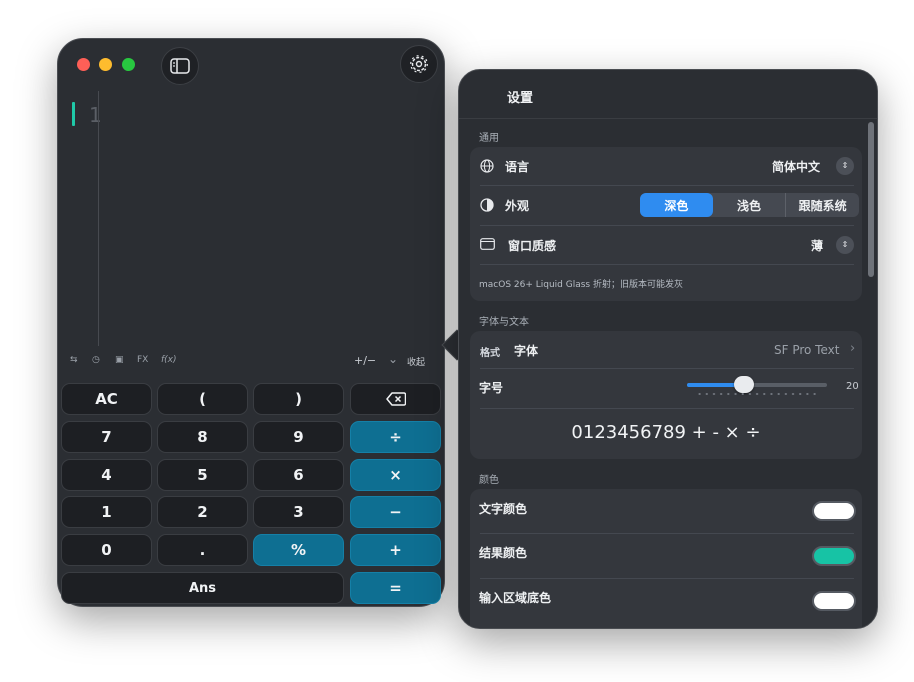  What do you see at coordinates (757, 394) in the screenshot?
I see `slider-tick-marks` at bounding box center [757, 394].